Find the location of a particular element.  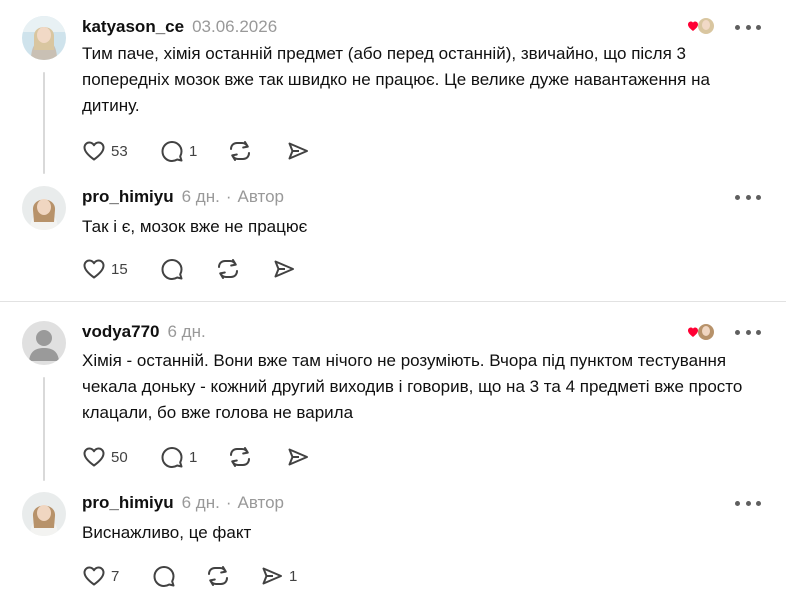

share-count: 1 is located at coordinates (293, 576).